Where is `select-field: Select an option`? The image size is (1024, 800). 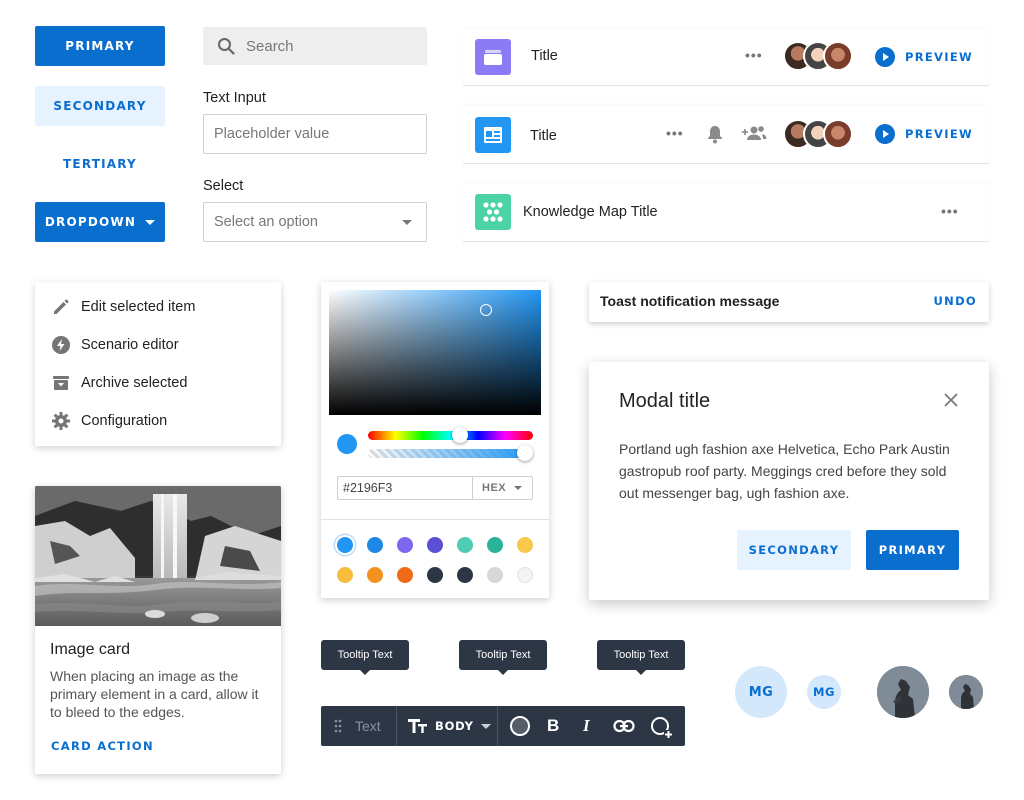
select-field: Select an option is located at coordinates (315, 222).